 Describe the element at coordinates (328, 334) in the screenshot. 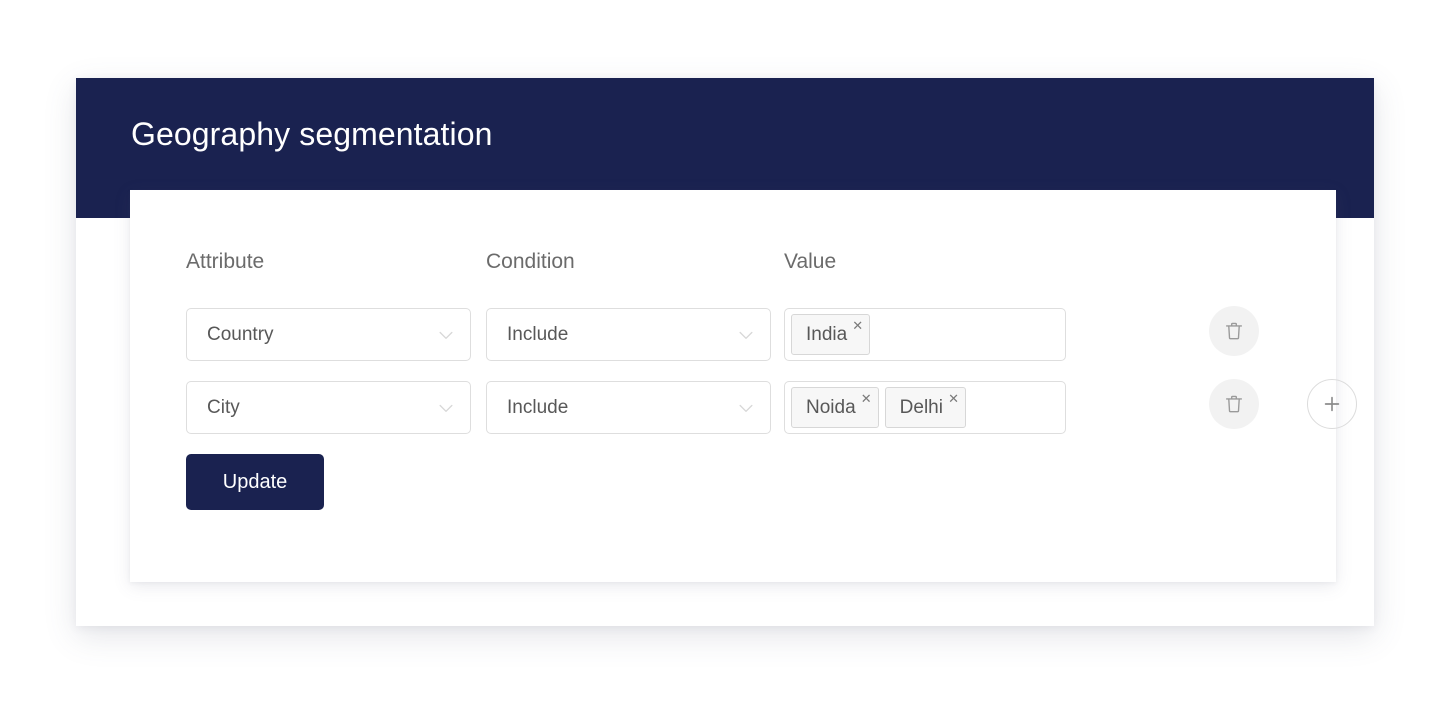

I see `attribute-select-row-1: Country` at that location.